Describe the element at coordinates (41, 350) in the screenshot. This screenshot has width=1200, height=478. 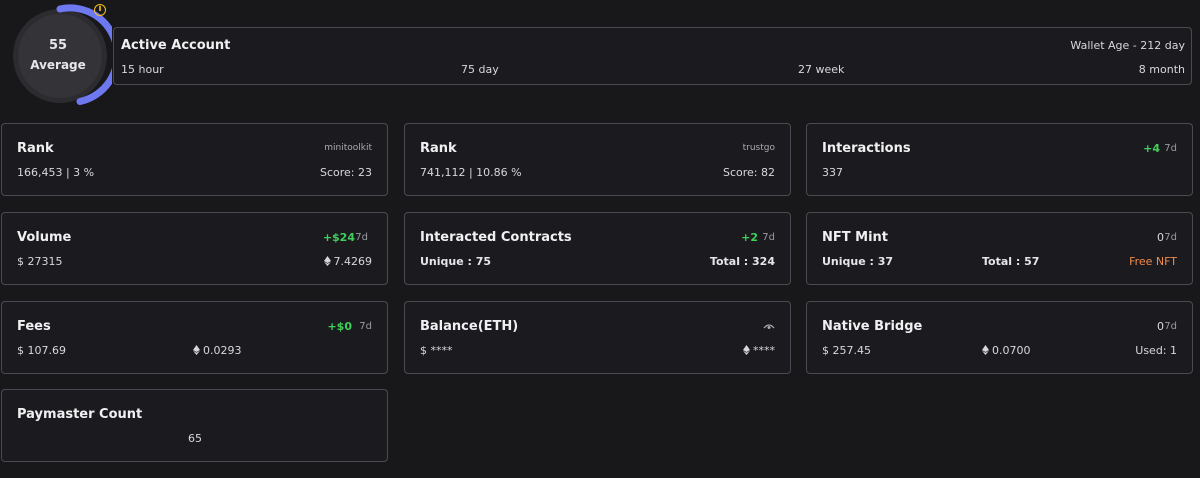
I see `fees-usd: $ 107.69` at that location.